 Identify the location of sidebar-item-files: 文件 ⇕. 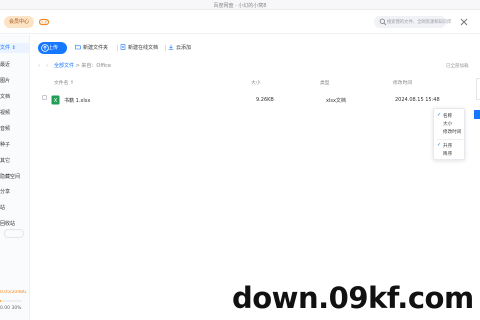
(15, 48).